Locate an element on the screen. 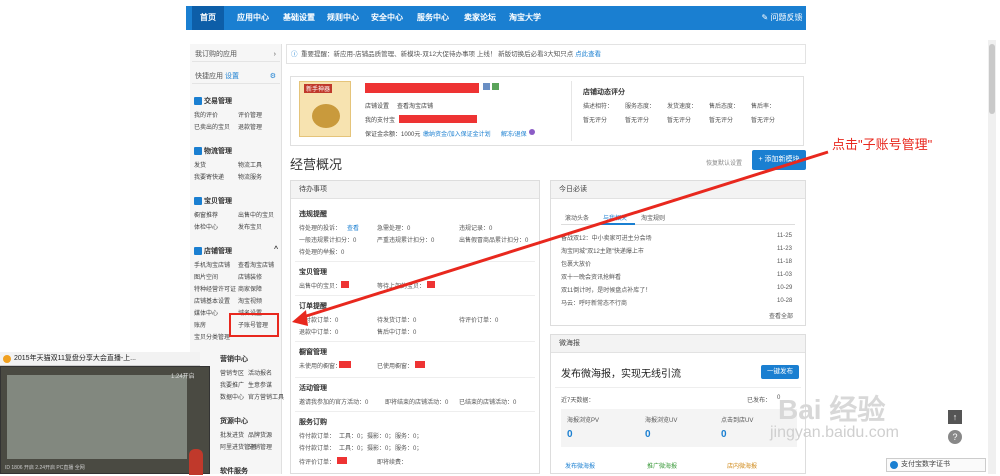 This screenshot has height=476, width=1000. annotation-text: 点击"子账号管理" is located at coordinates (882, 144).